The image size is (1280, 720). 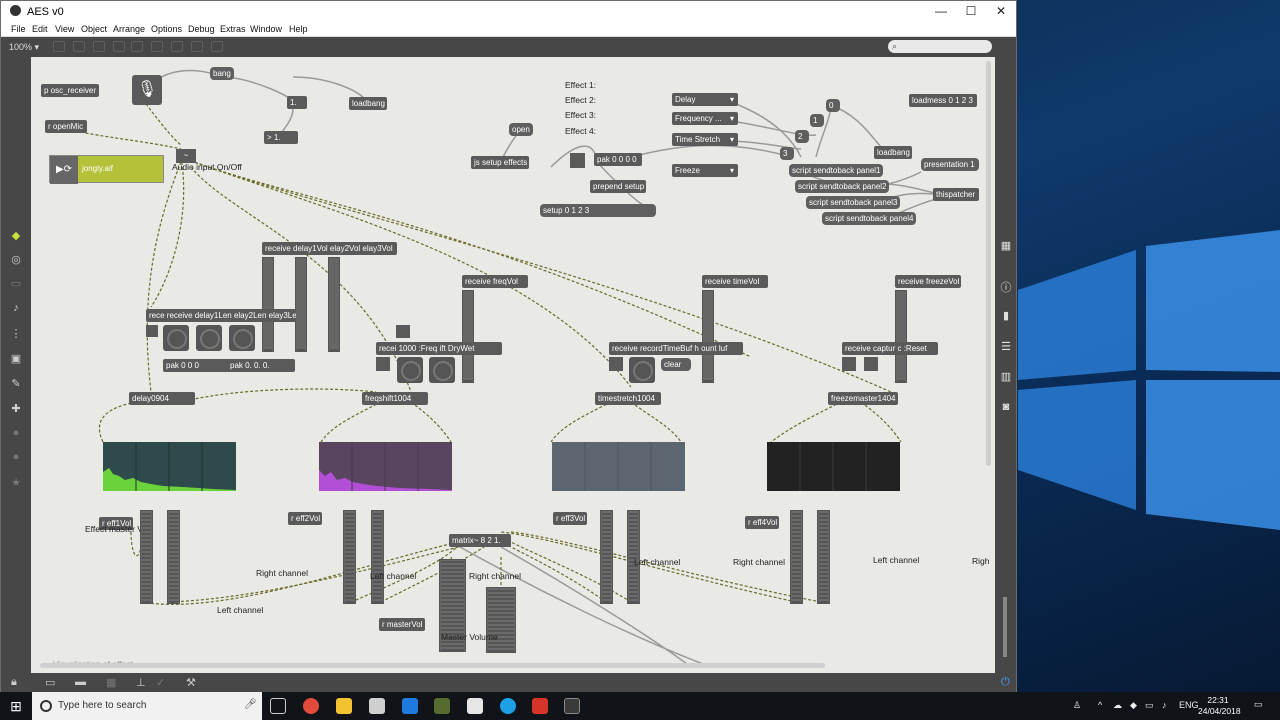 I want to click on taskbar-search-box: Type here to search 🎤︎, so click(x=147, y=706).